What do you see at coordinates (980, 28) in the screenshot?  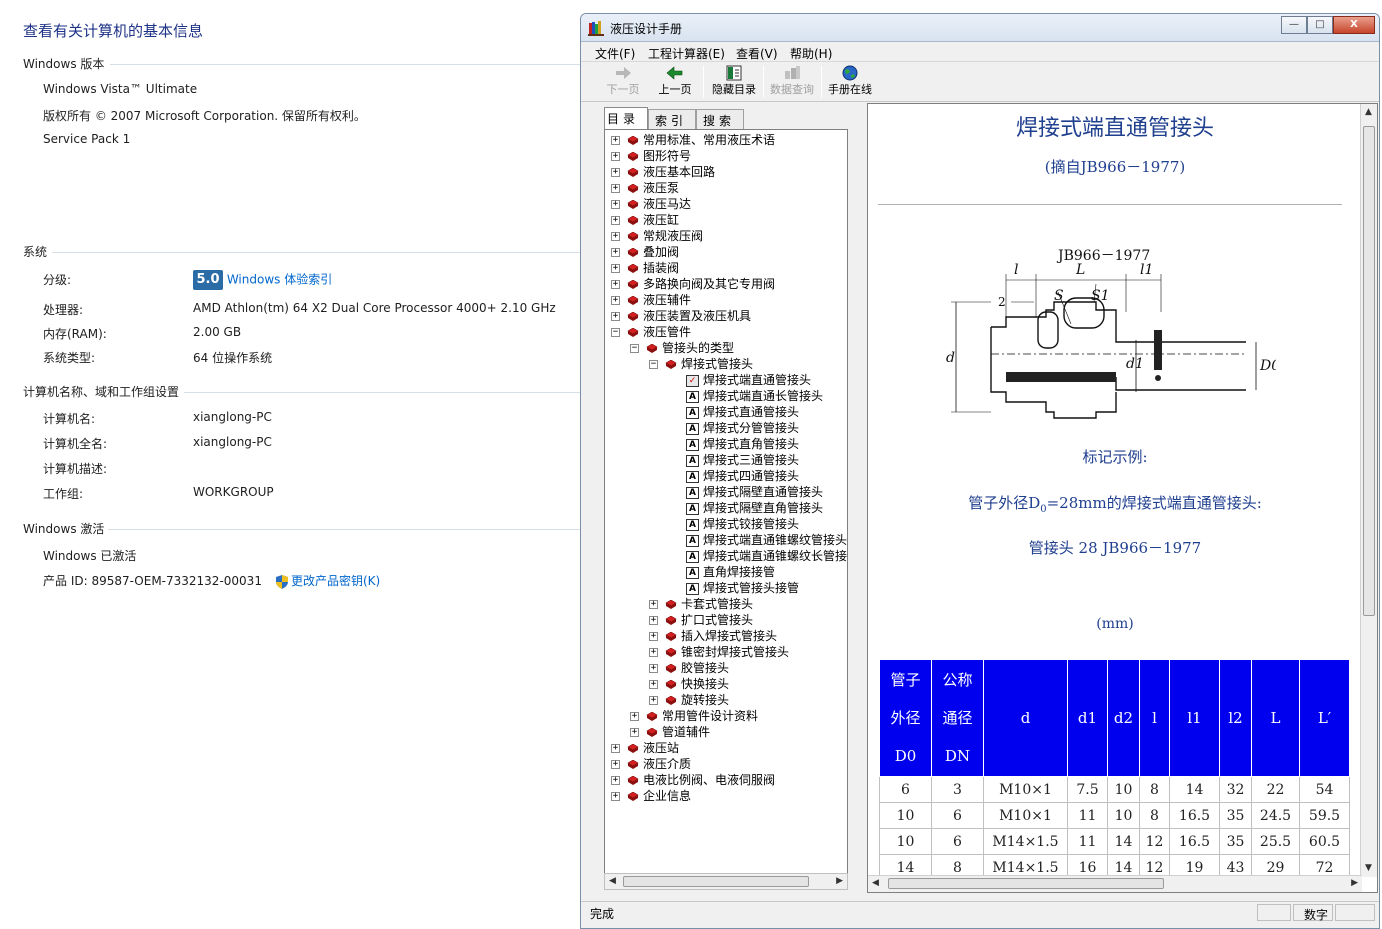 I see `title-bar: 液压设计手册 — □ X` at bounding box center [980, 28].